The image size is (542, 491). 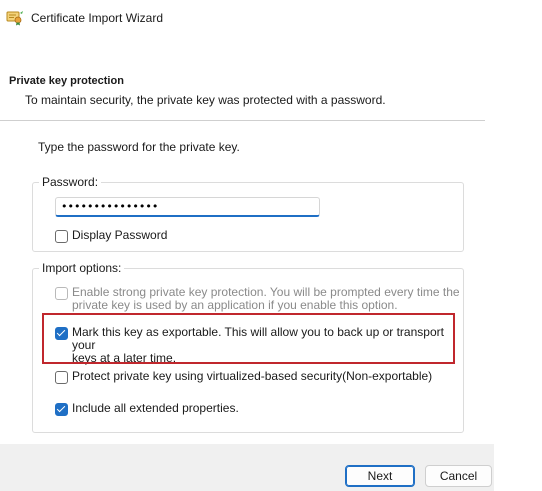 I want to click on extended-properties-checkbox, so click(x=61, y=409).